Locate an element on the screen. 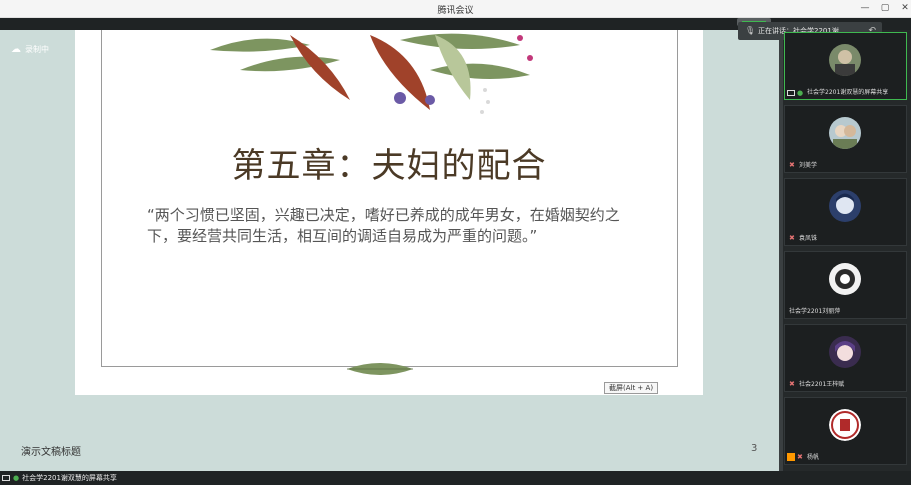 Image resolution: width=911 pixels, height=485 pixels. leaf-decoration-bottom is located at coordinates (380, 369).